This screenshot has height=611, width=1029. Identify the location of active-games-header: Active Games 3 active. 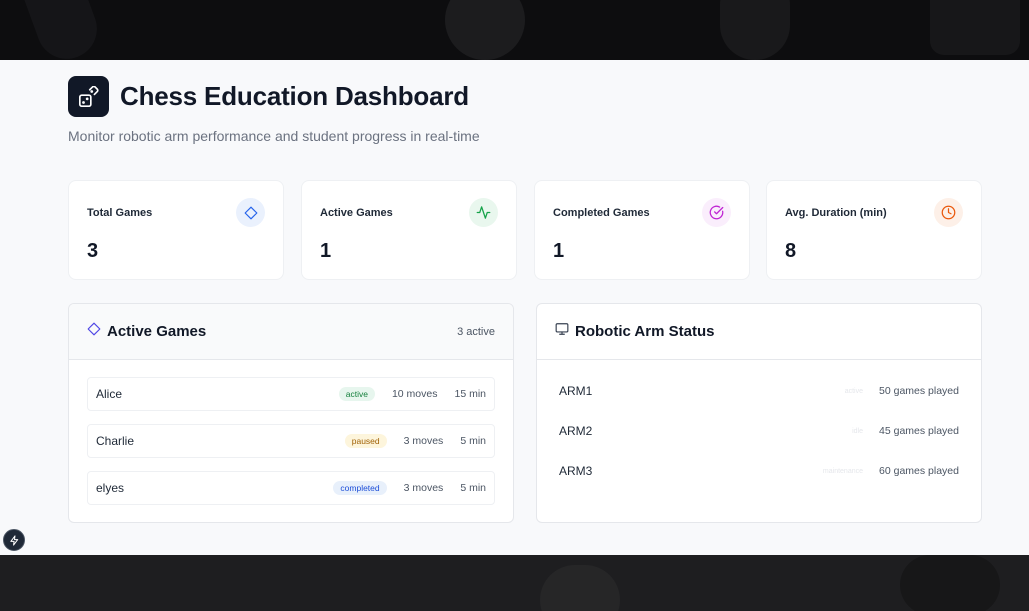
(291, 332).